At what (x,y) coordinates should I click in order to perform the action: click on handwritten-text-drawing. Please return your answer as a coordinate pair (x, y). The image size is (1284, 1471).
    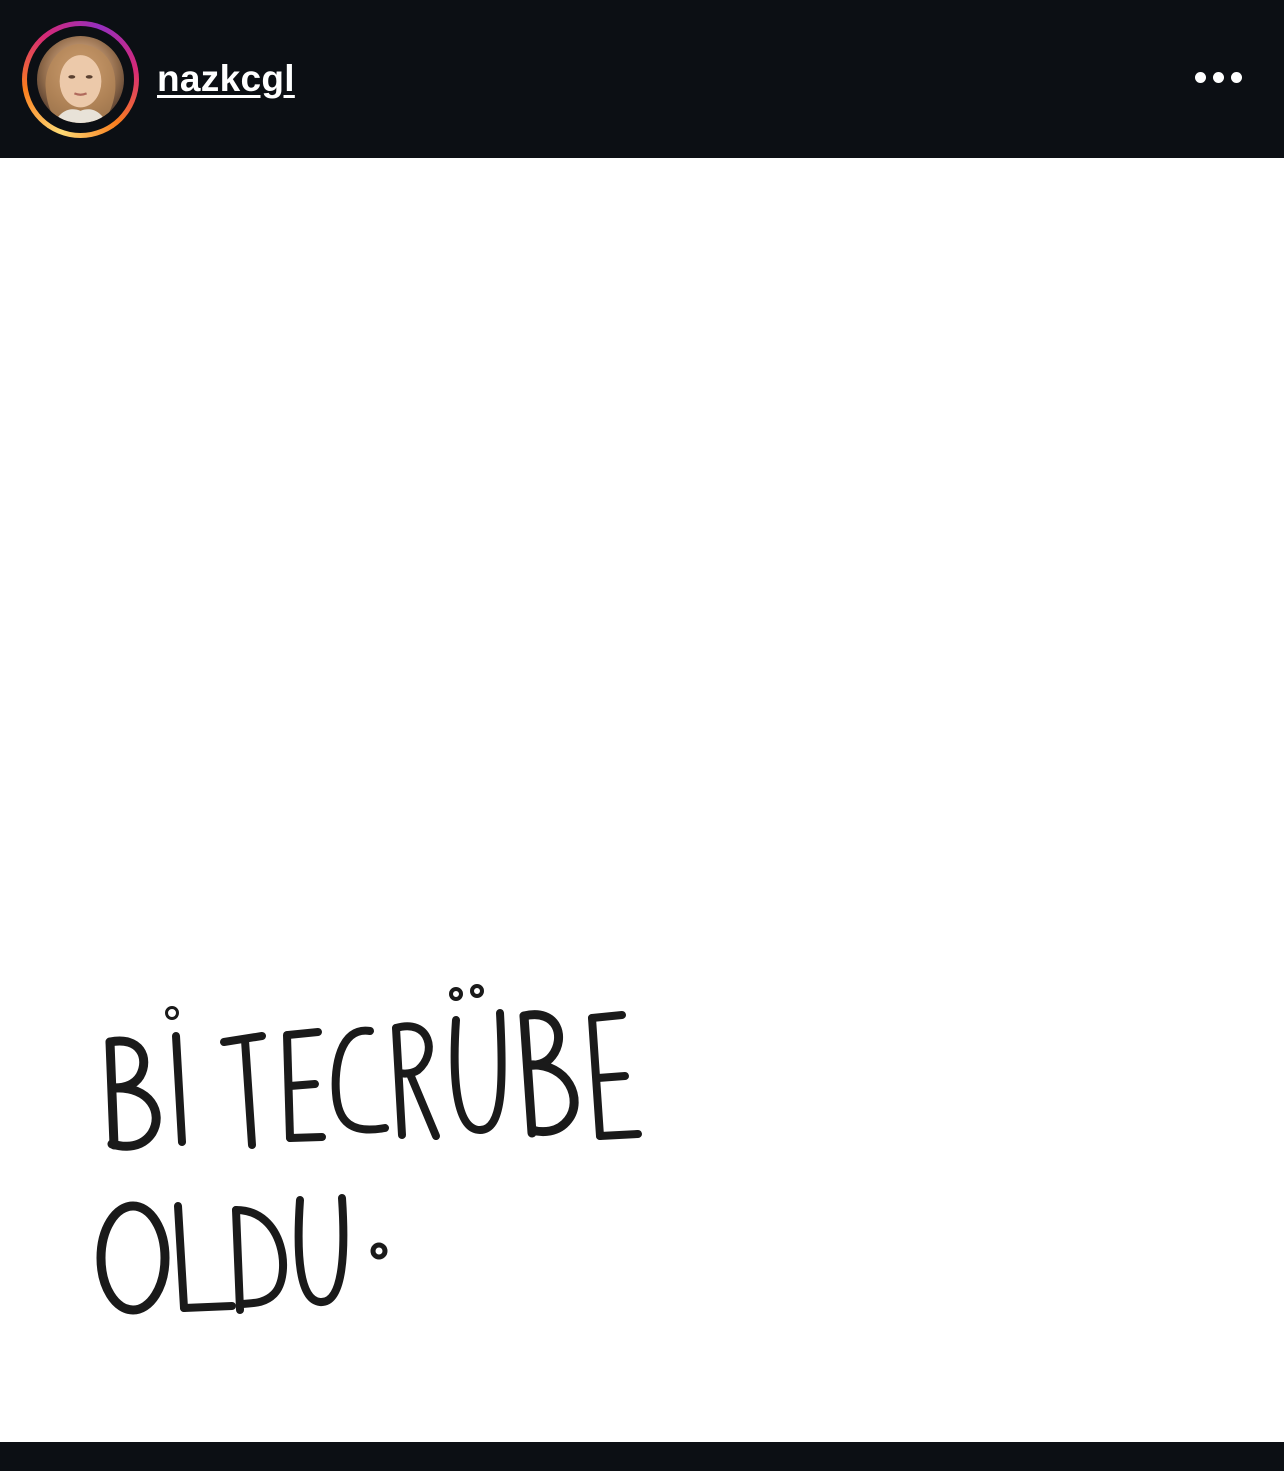
    Looking at the image, I should click on (369, 1149).